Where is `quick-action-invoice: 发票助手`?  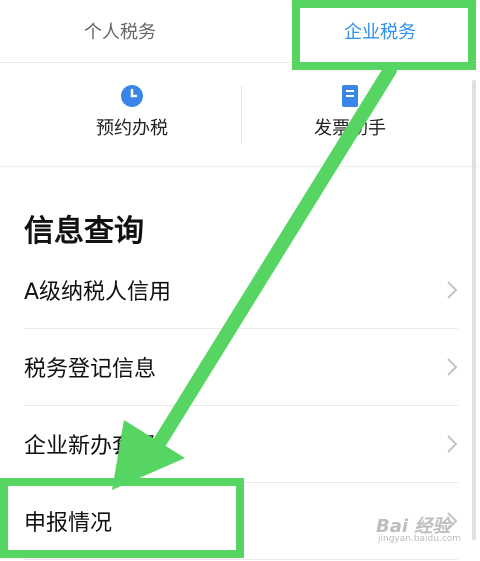 quick-action-invoice: 发票助手 is located at coordinates (350, 114).